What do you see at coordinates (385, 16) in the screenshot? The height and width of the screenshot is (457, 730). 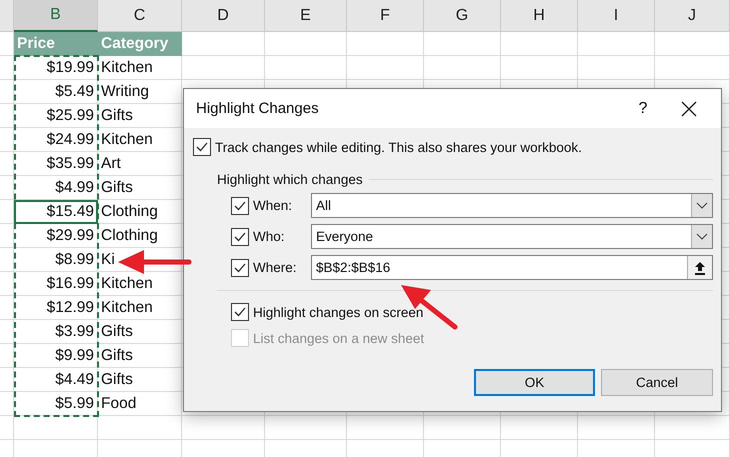 I see `column-header: F` at bounding box center [385, 16].